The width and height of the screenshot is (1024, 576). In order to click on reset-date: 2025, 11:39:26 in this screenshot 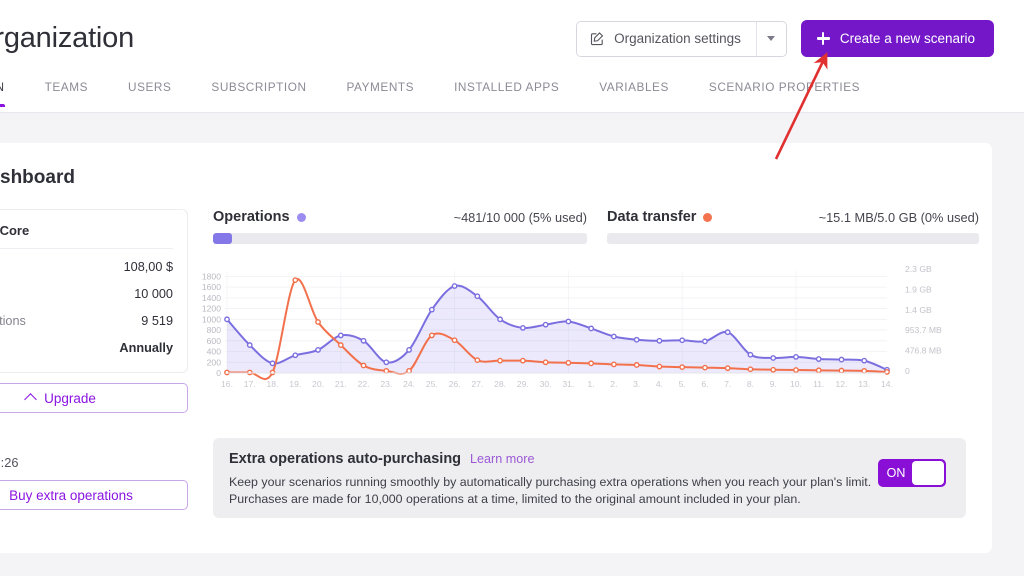, I will do `click(9, 462)`.